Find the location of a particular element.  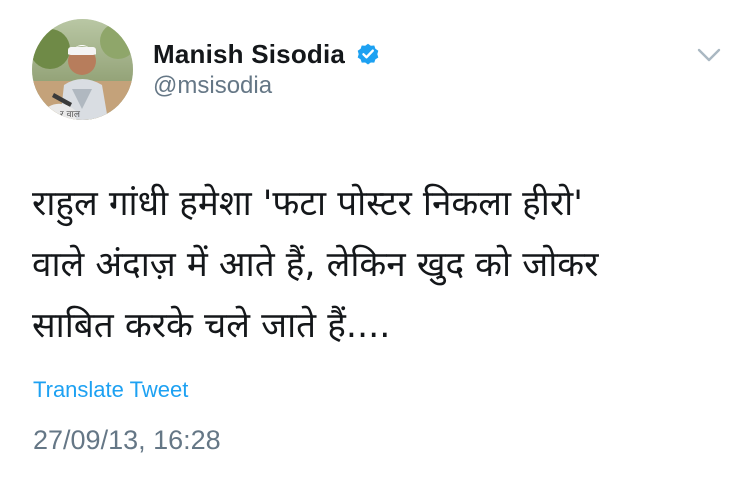

chevron-down-icon is located at coordinates (709, 55).